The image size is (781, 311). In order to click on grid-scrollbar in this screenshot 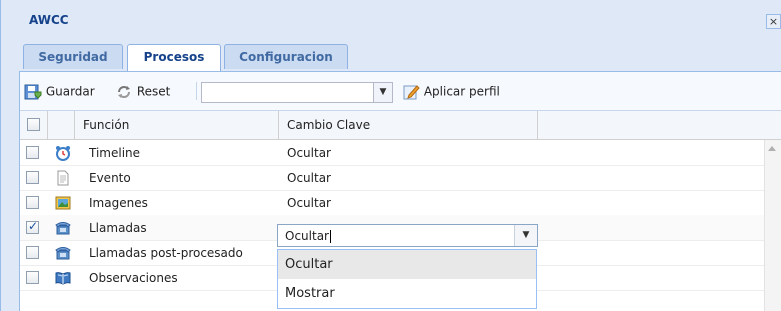, I will do `click(772, 225)`.